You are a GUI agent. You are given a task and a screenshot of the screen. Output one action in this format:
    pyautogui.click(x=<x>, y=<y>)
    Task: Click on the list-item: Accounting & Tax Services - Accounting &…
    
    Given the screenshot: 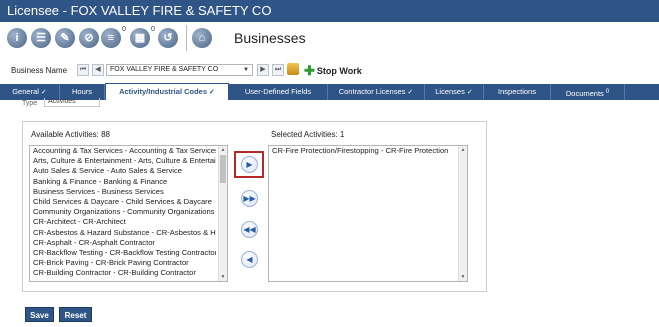 What is the action you would take?
    pyautogui.click(x=123, y=151)
    